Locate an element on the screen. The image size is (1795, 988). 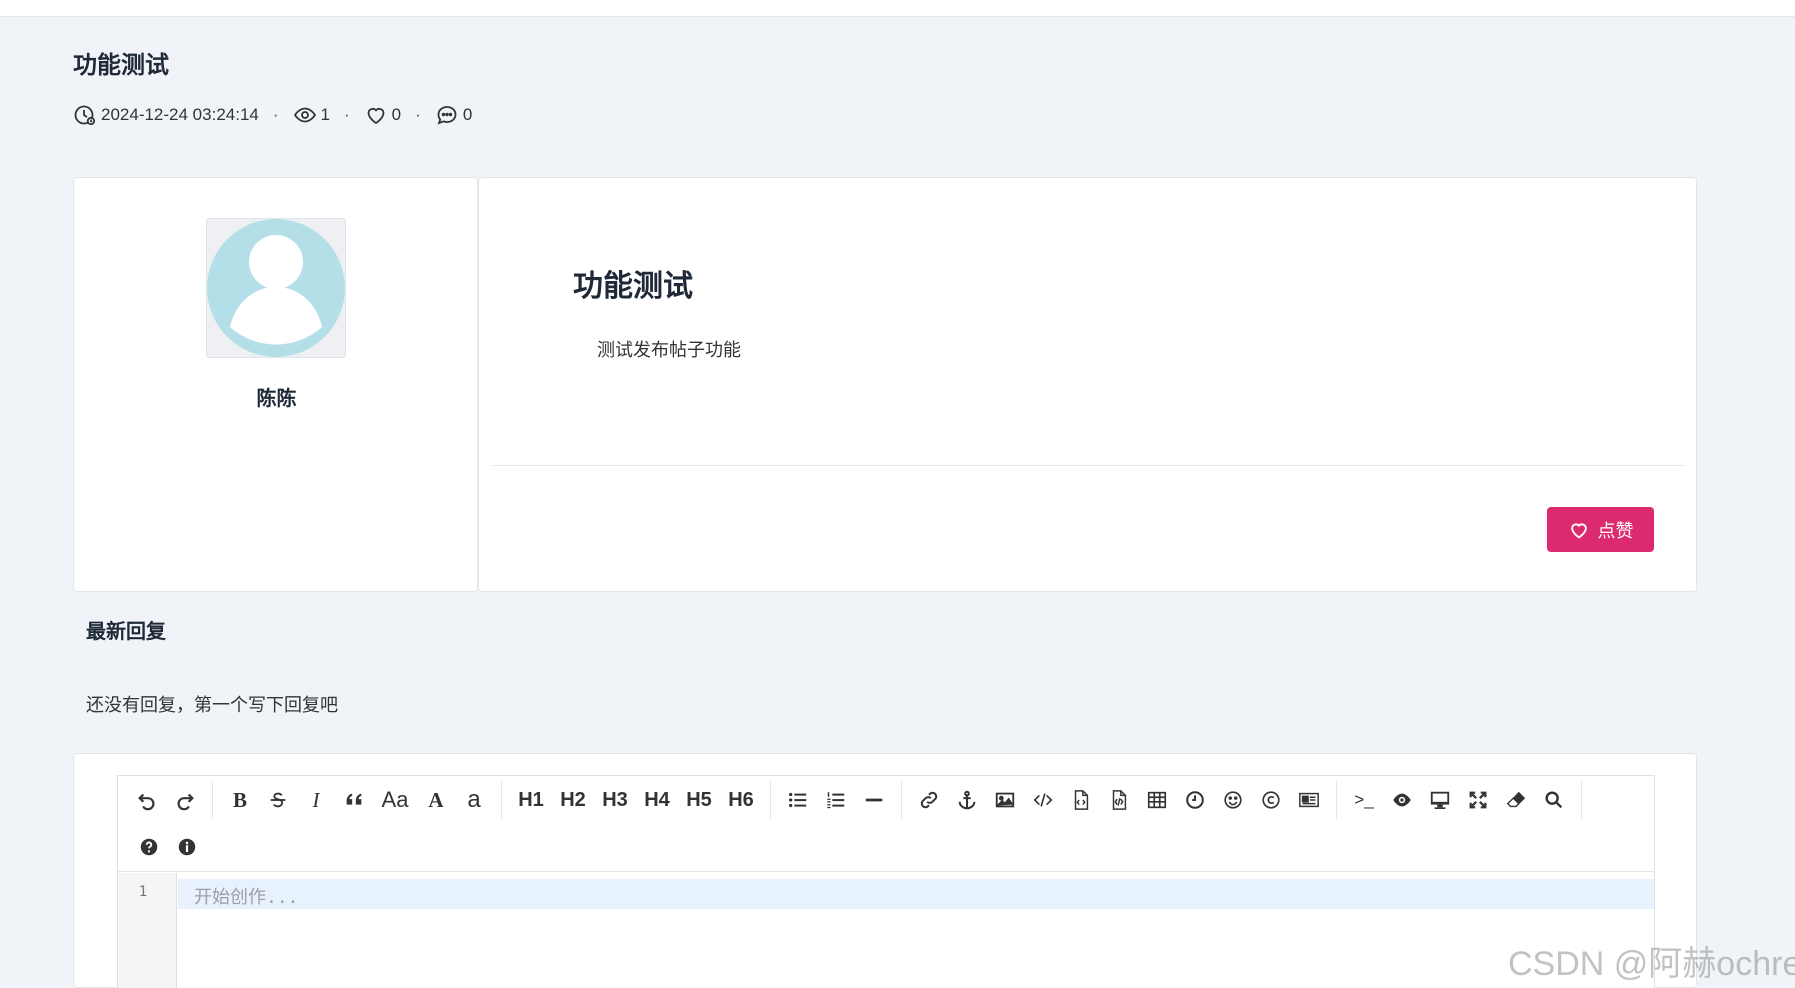
undo-icon is located at coordinates (147, 800).